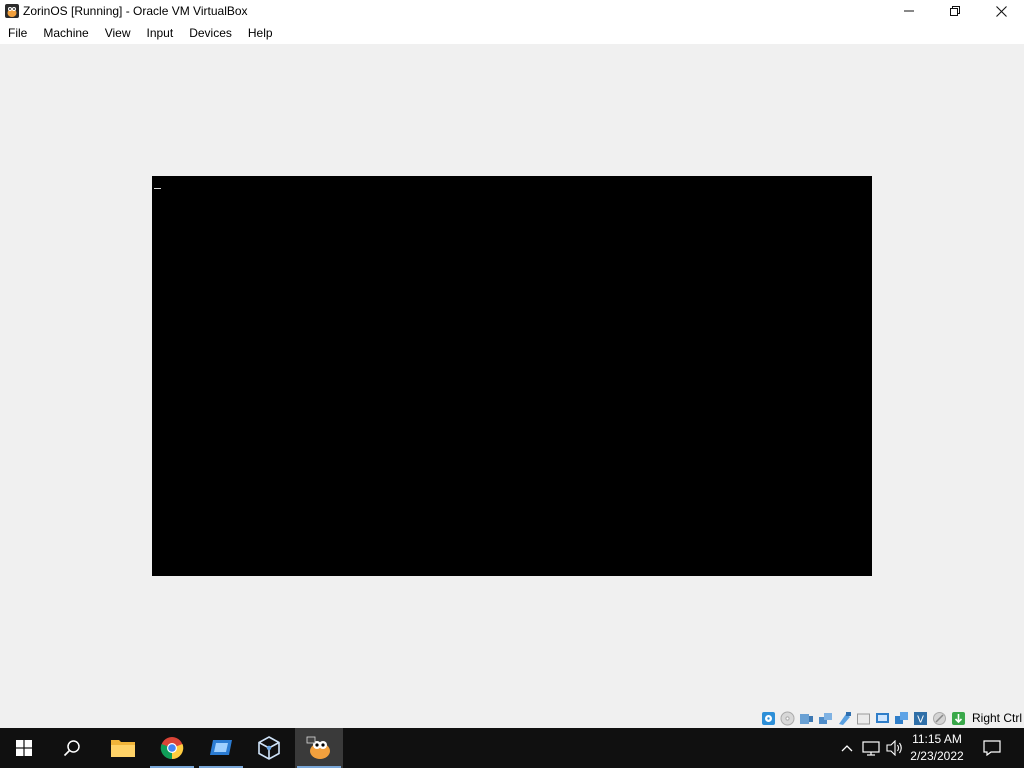 This screenshot has width=1024, height=768. Describe the element at coordinates (65, 33) in the screenshot. I see `menu-machine: Machine` at that location.